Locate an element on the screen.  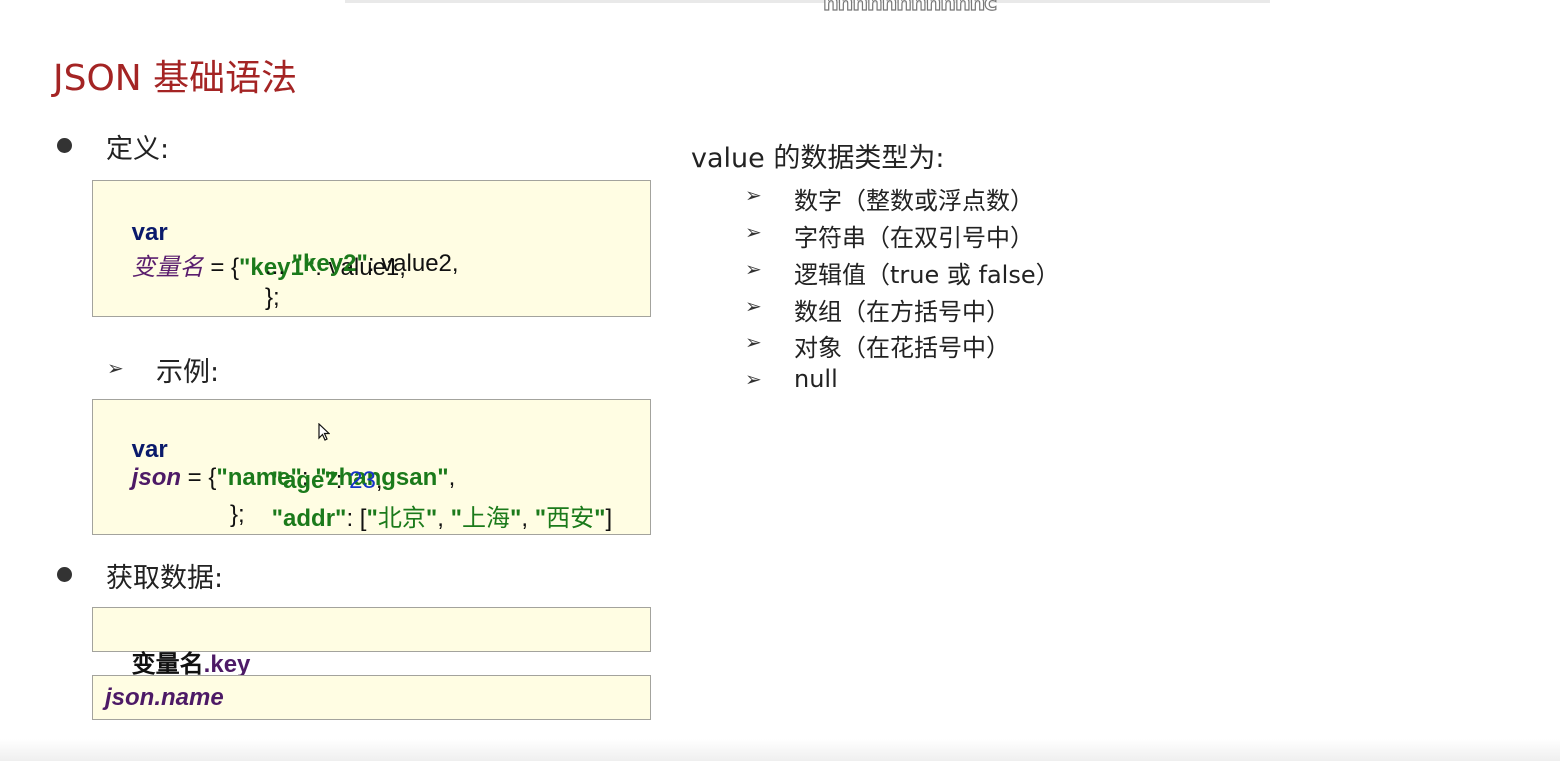
access-code-box-2: json.name is located at coordinates (371, 697).